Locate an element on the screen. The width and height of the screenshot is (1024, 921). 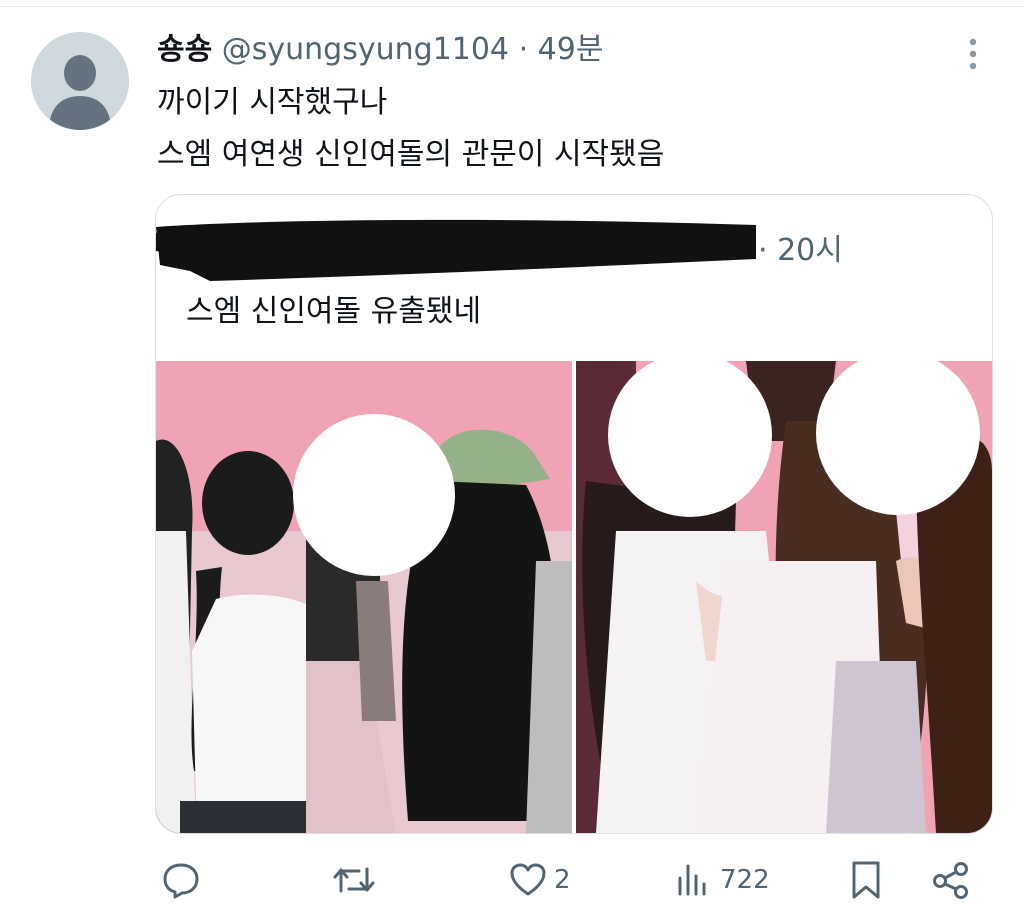
tweet-text-line-2: 스엠 여연생 신인여돌의 관문이 시작됐음 is located at coordinates (411, 154).